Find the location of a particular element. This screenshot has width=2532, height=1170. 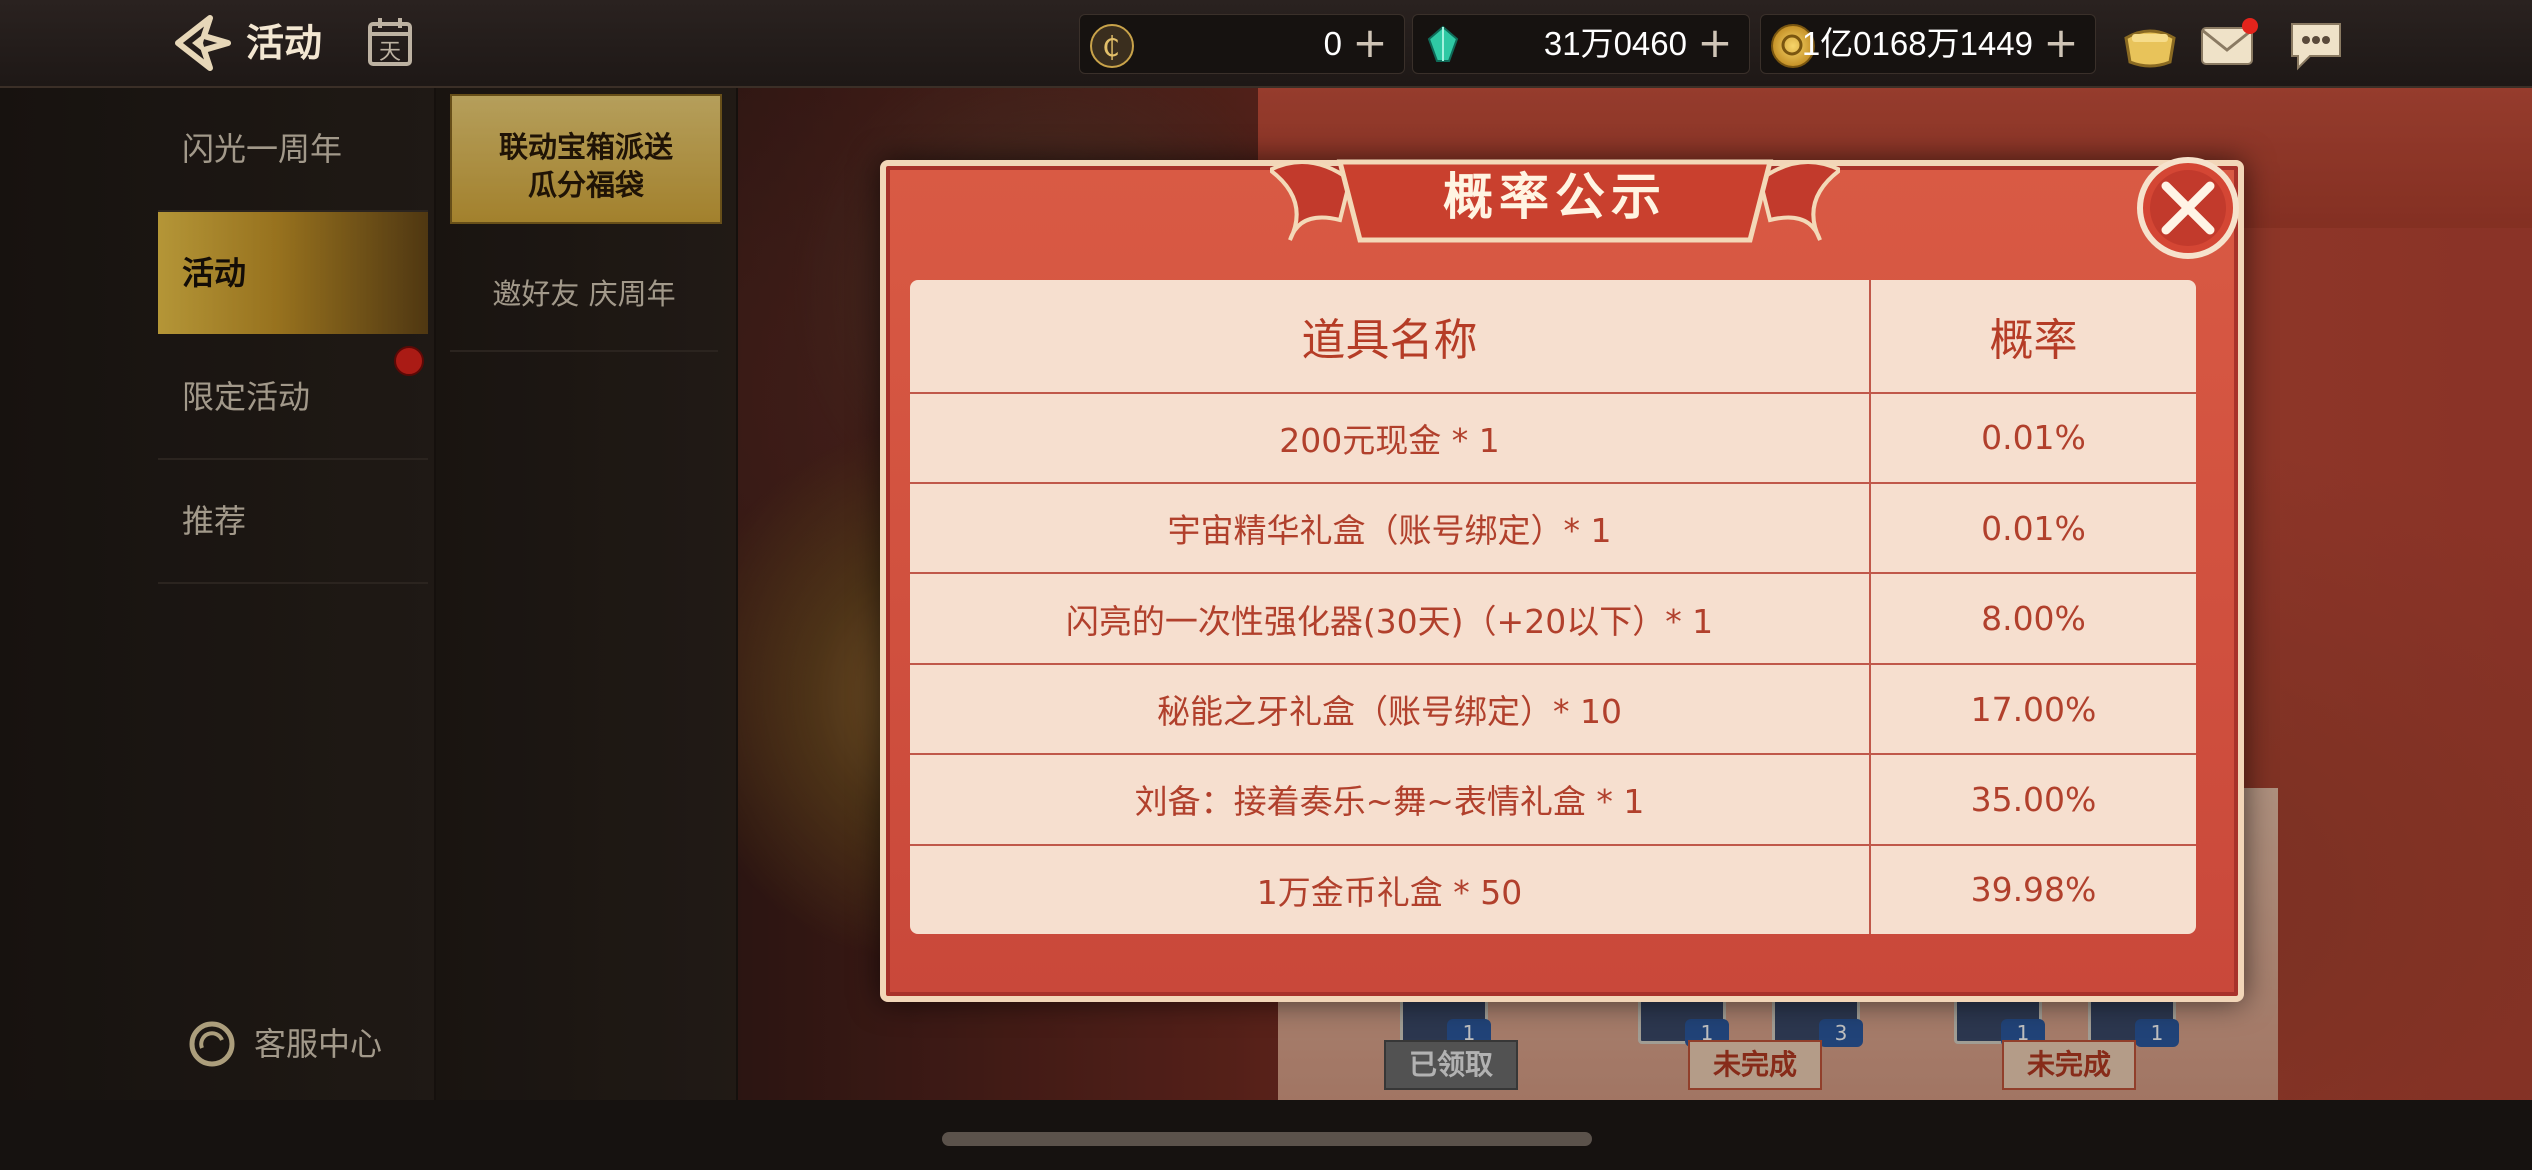

calendar-glyph: 天 is located at coordinates (390, 52).